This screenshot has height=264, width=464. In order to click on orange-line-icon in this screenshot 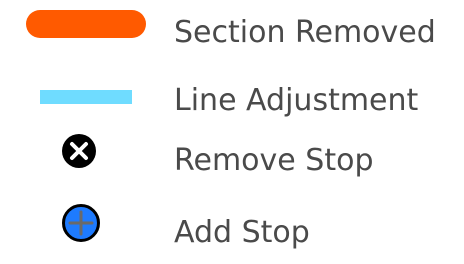, I will do `click(86, 24)`.